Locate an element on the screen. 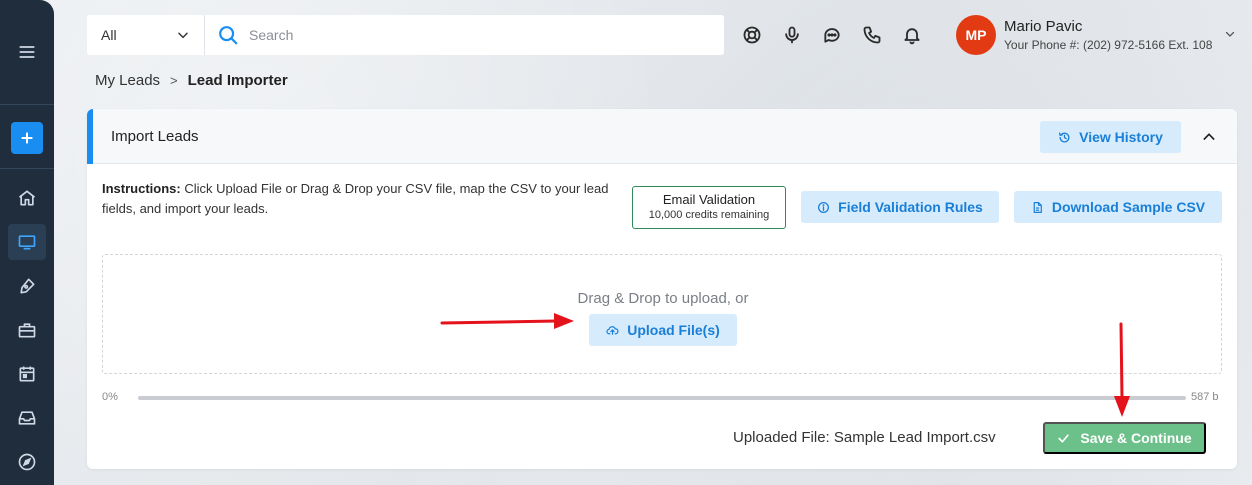 The width and height of the screenshot is (1252, 485). support-icon is located at coordinates (752, 35).